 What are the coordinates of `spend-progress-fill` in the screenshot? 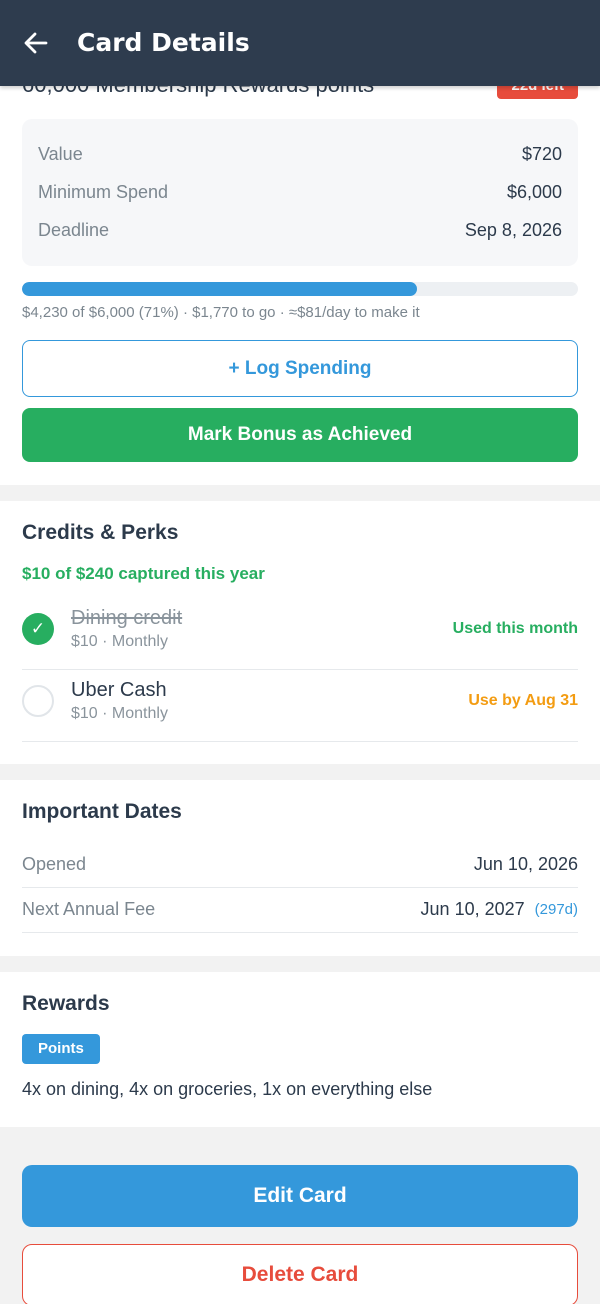 It's located at (219, 289).